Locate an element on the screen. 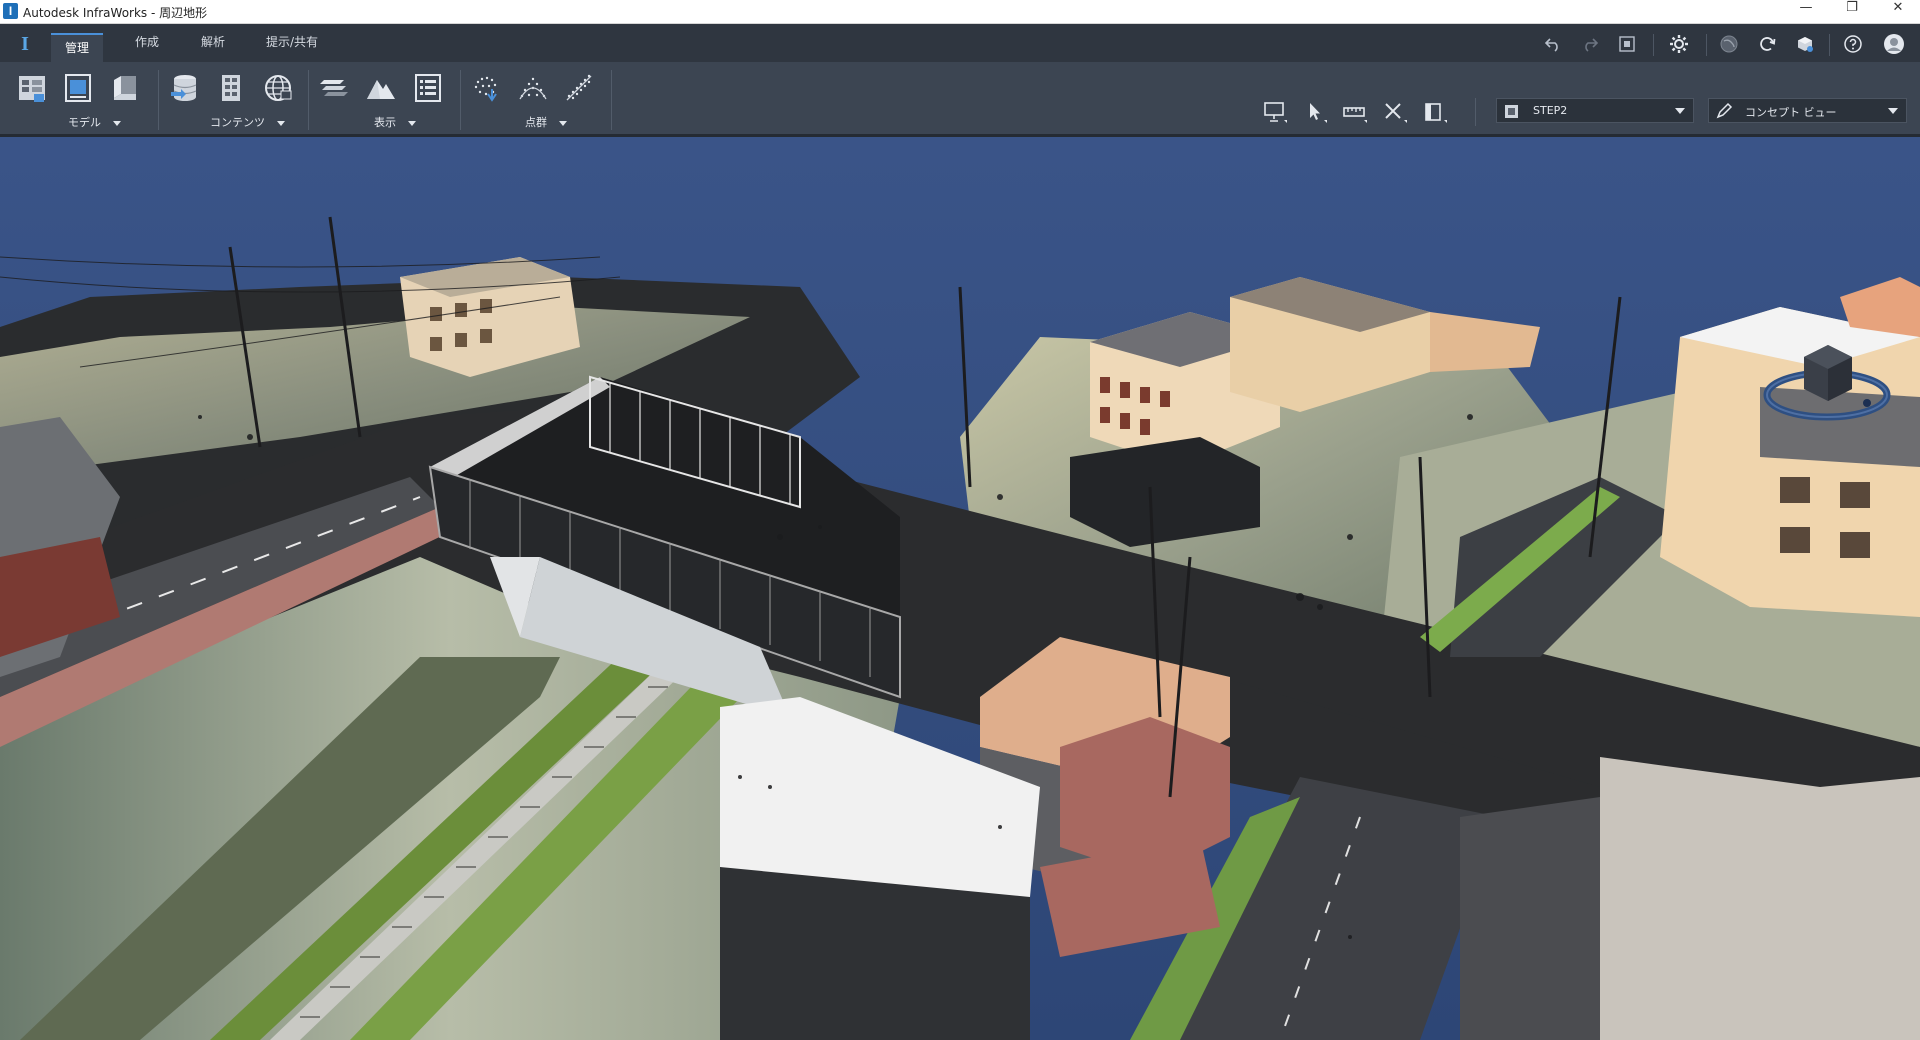  data-sources-icon is located at coordinates (32, 88).